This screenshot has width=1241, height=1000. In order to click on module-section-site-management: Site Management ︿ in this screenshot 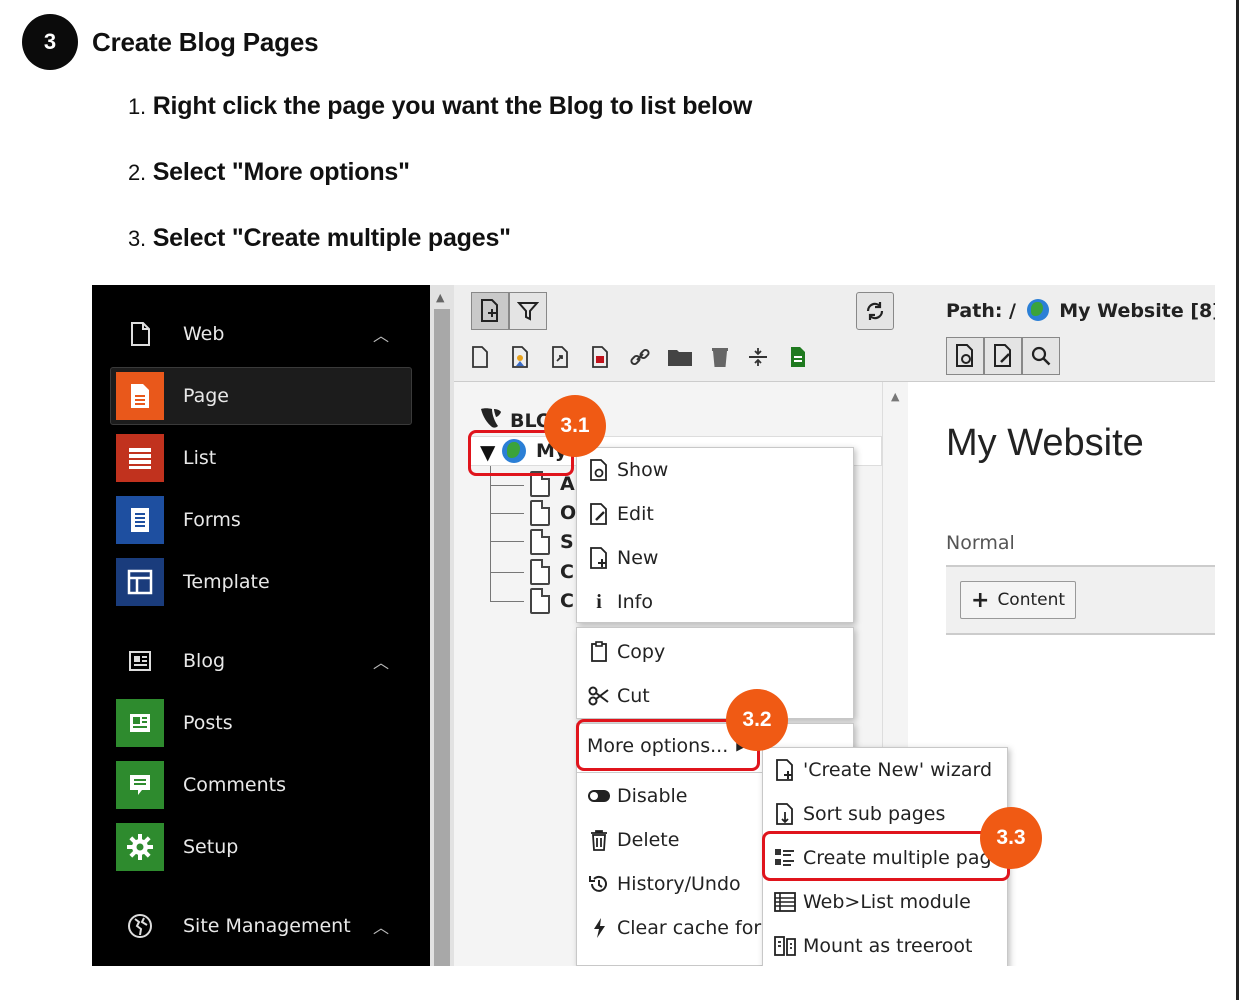, I will do `click(261, 926)`.